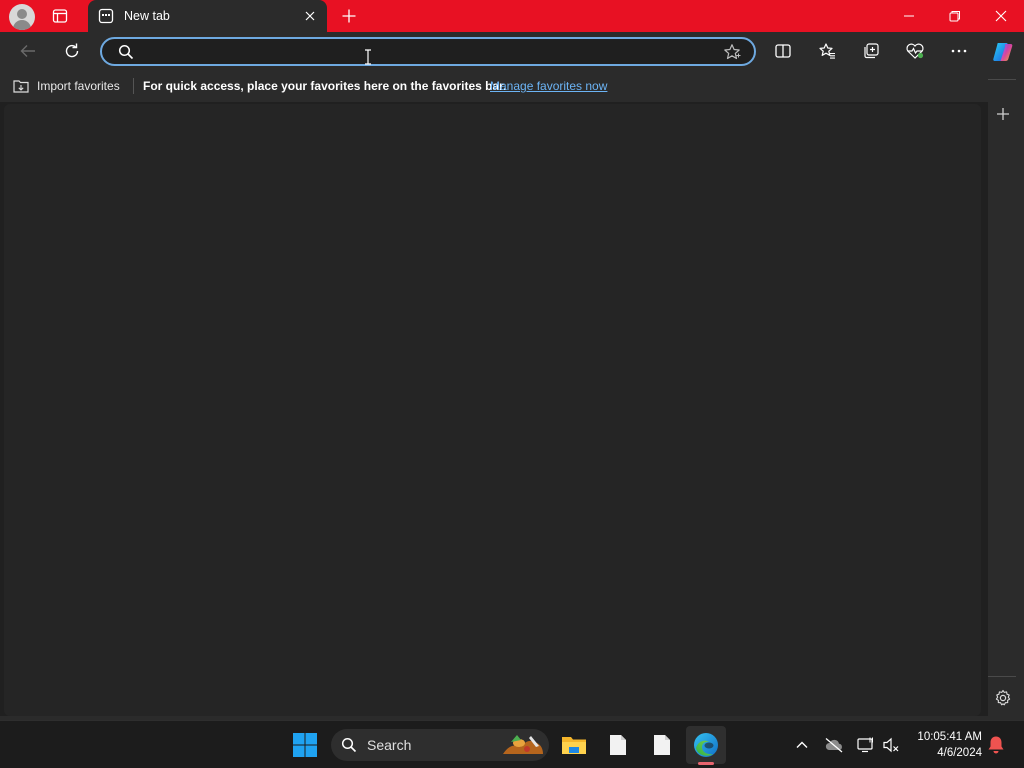  Describe the element at coordinates (574, 745) in the screenshot. I see `file-explorer-icon` at that location.